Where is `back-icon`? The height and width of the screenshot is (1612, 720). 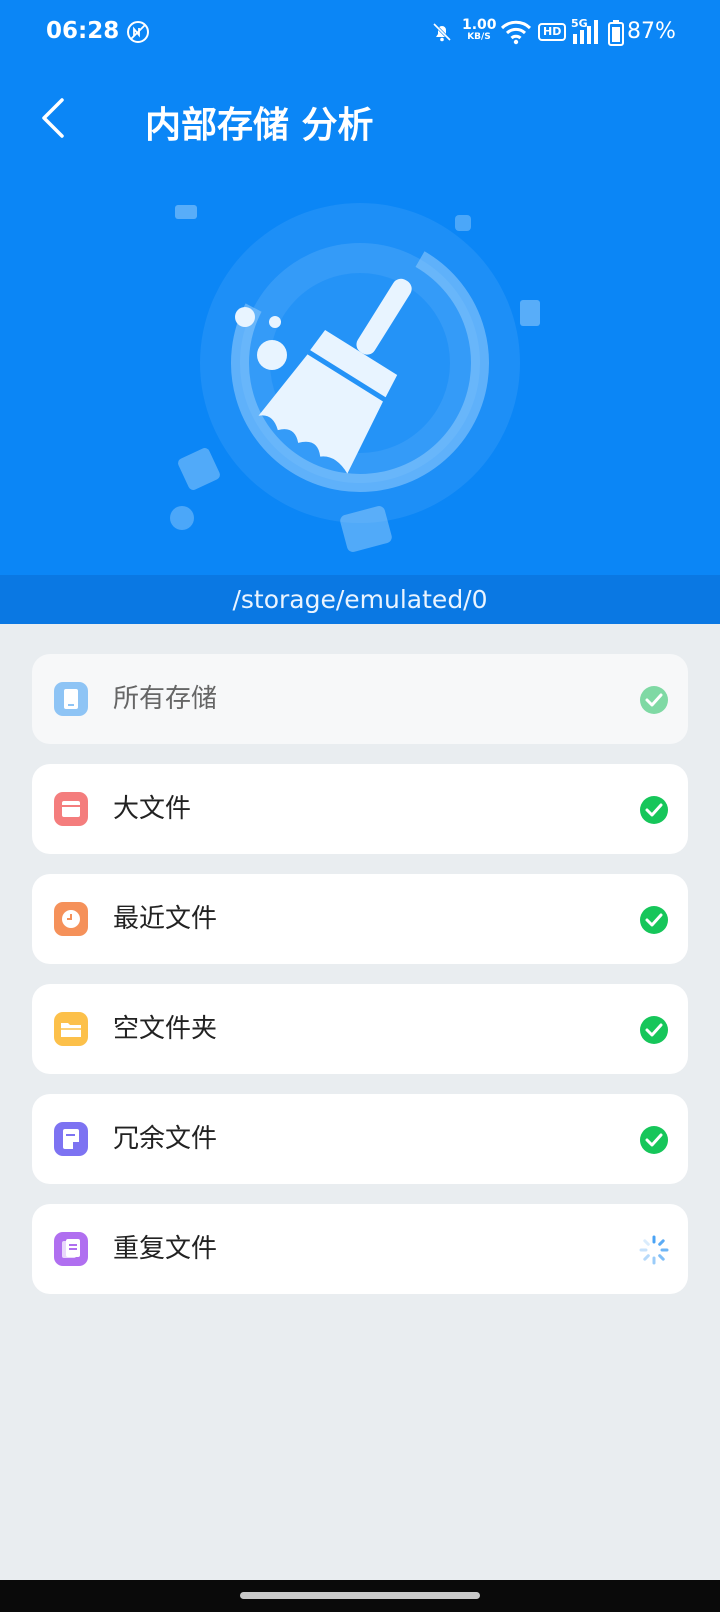
back-icon is located at coordinates (53, 118).